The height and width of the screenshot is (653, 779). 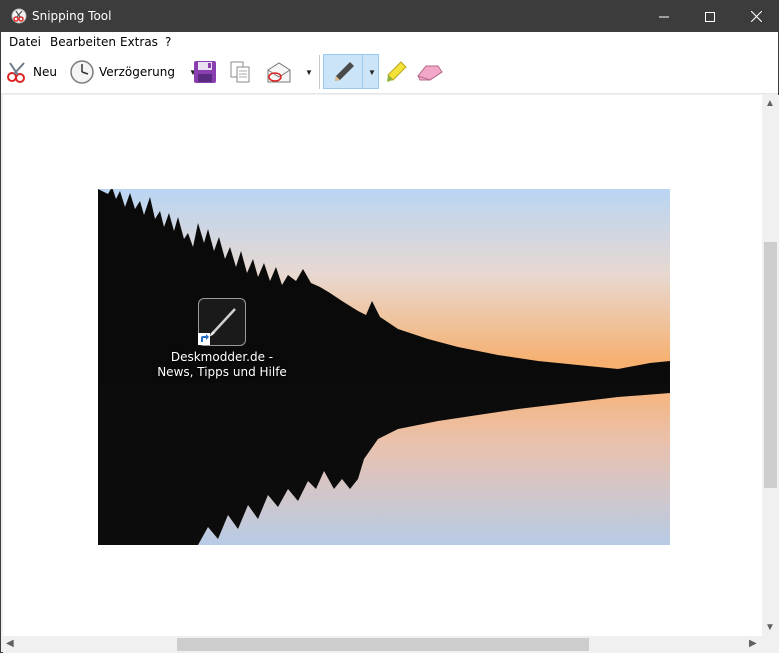 I want to click on pen-dropdown: ▼, so click(x=372, y=72).